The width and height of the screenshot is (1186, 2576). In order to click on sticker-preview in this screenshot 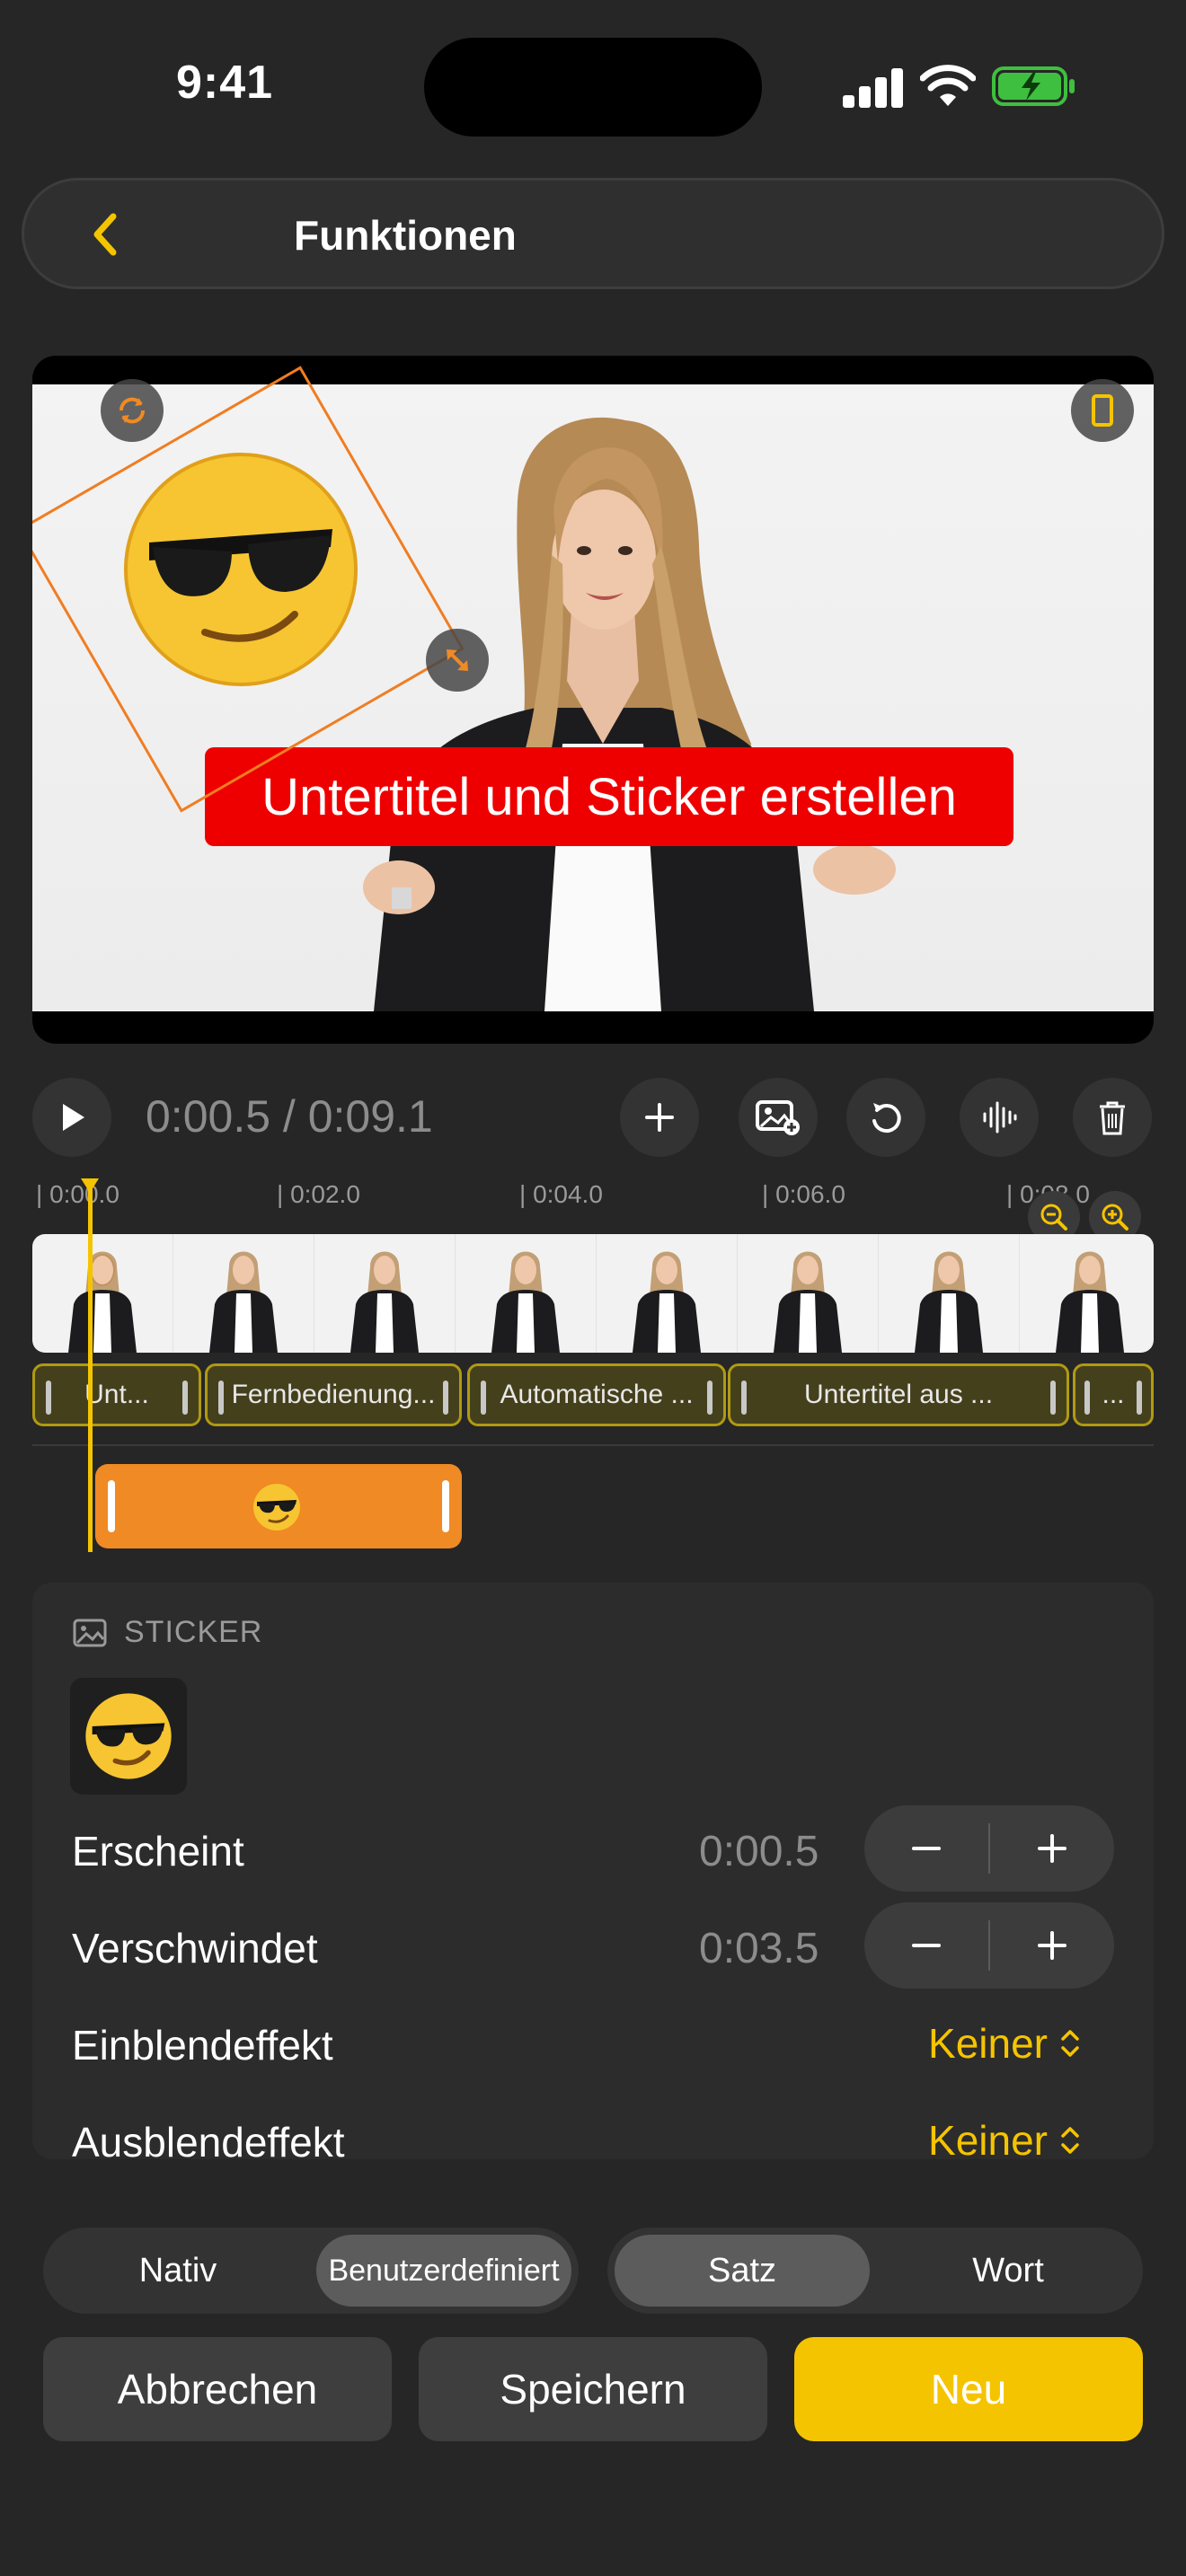, I will do `click(128, 1736)`.